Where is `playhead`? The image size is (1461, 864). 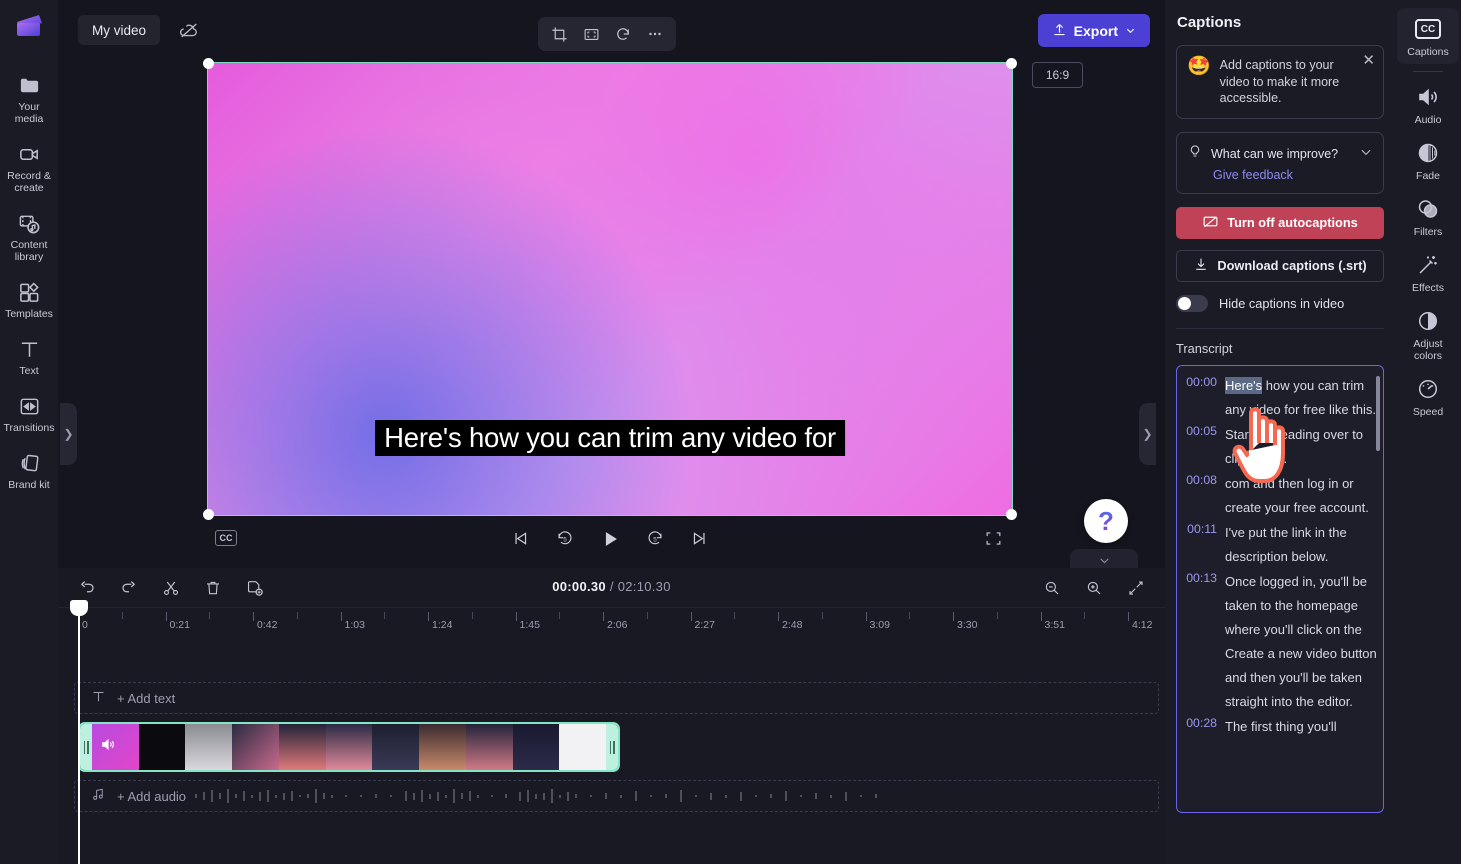
playhead is located at coordinates (79, 732).